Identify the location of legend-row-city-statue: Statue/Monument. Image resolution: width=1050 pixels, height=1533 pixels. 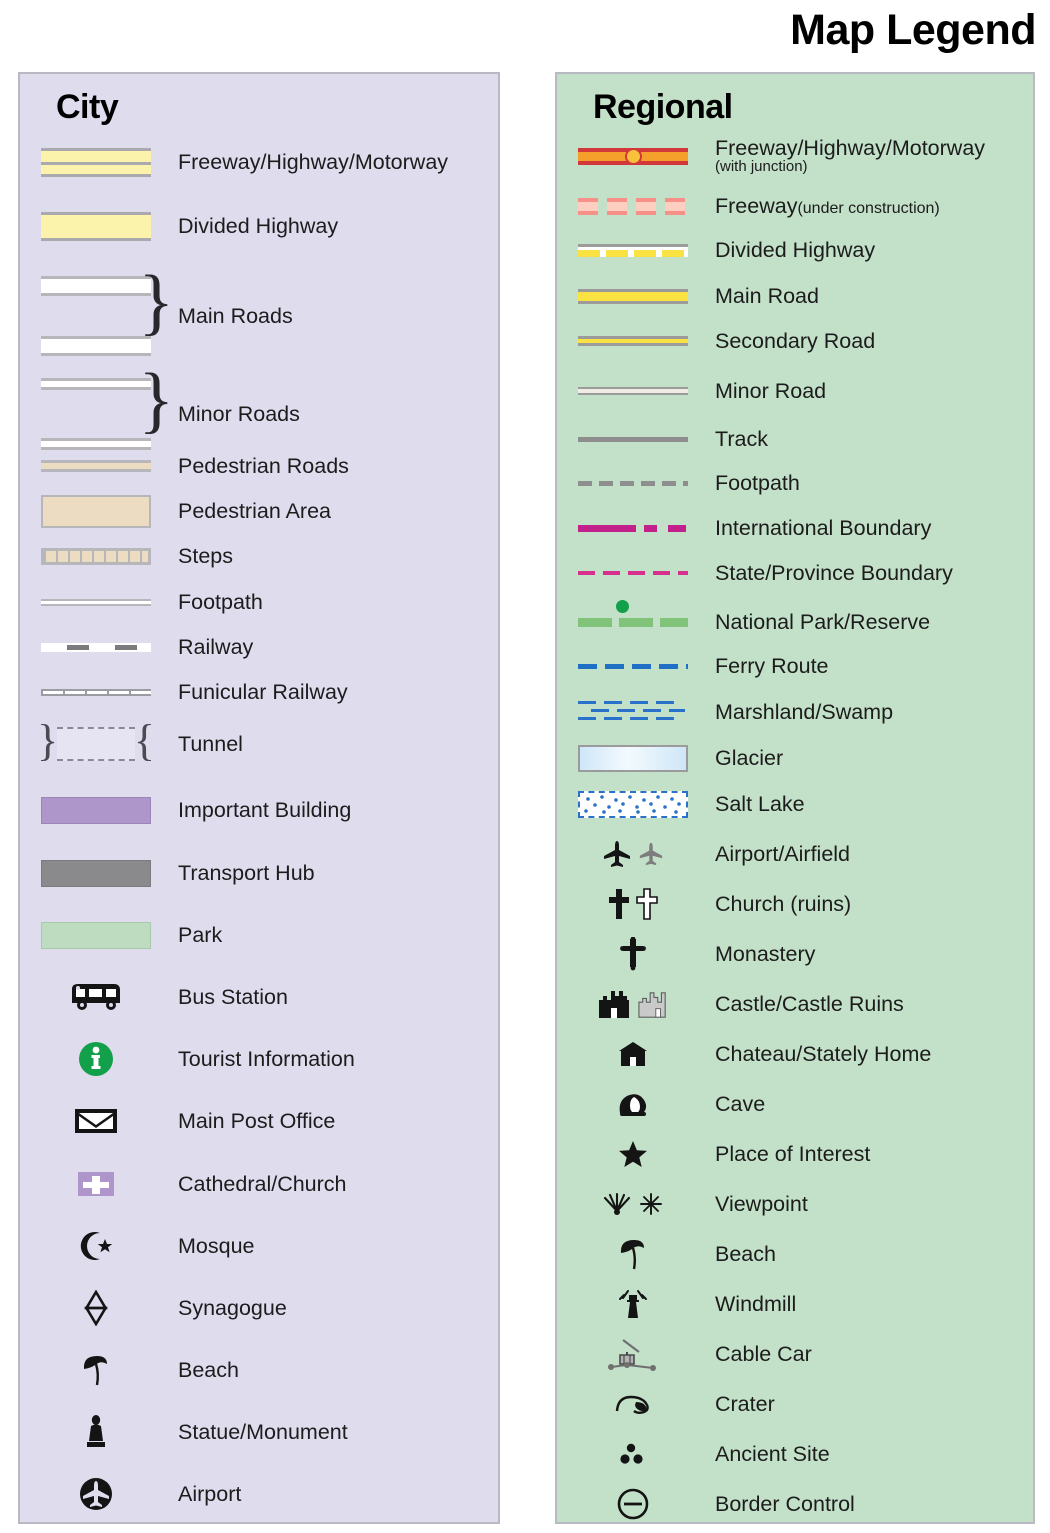
(259, 1432).